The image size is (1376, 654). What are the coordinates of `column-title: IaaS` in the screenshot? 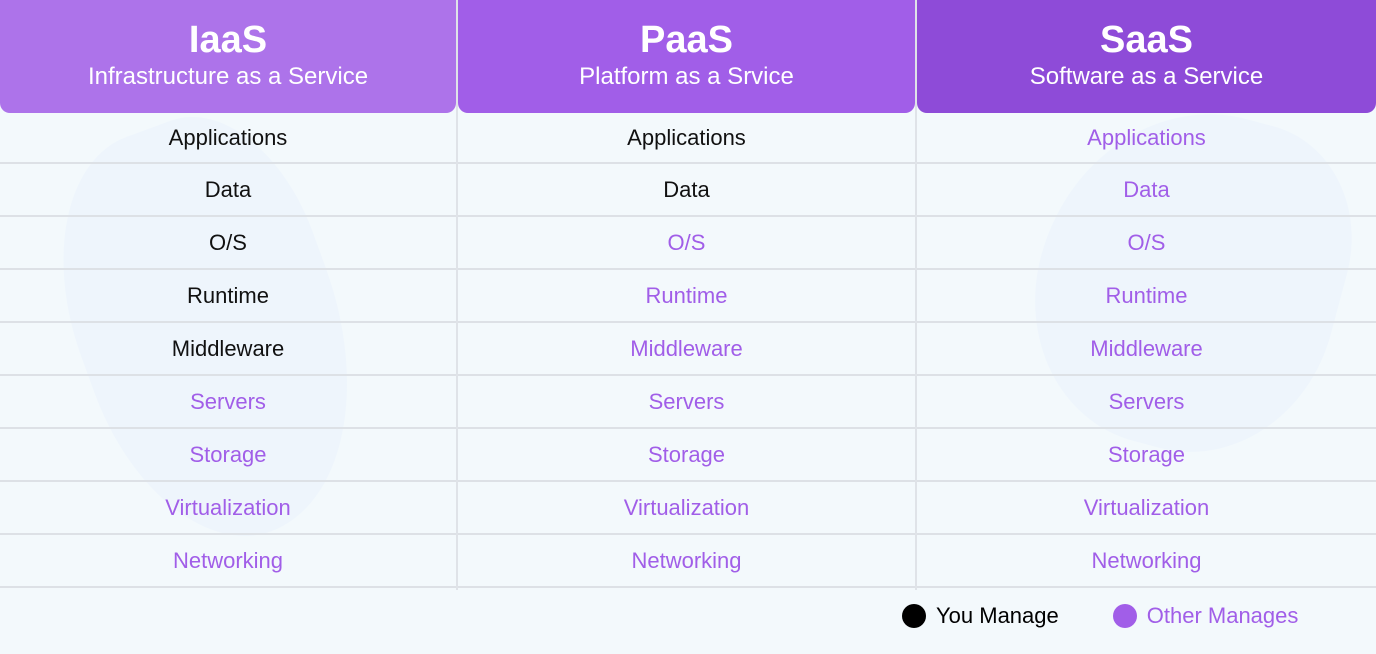 It's located at (228, 40).